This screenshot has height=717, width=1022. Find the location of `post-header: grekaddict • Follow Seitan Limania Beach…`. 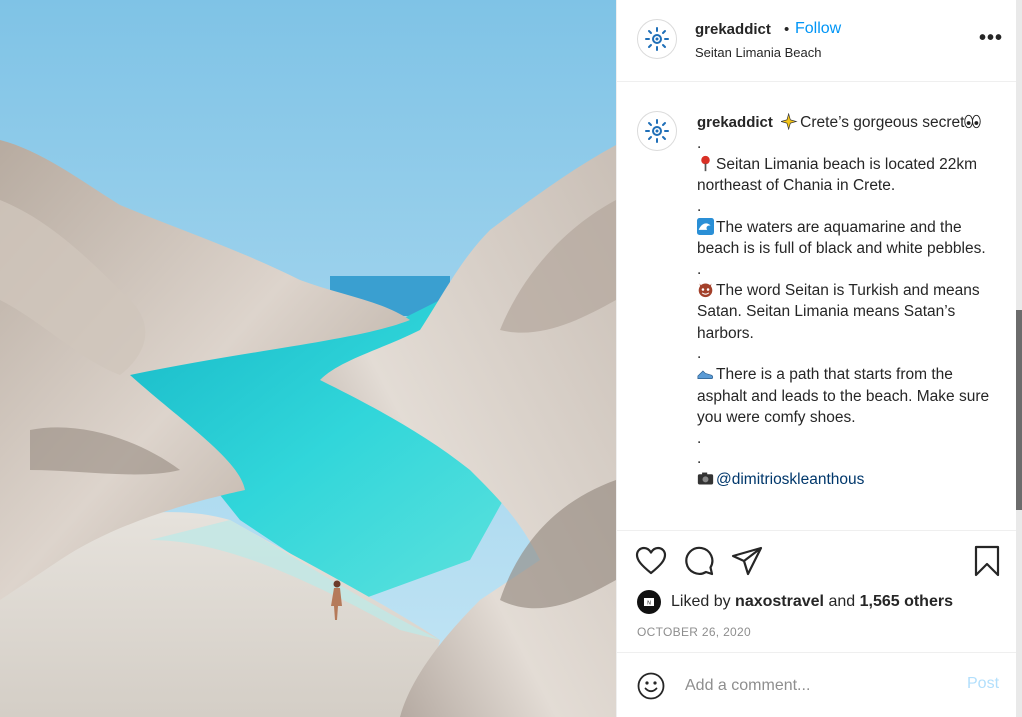

post-header: grekaddict • Follow Seitan Limania Beach… is located at coordinates (817, 41).